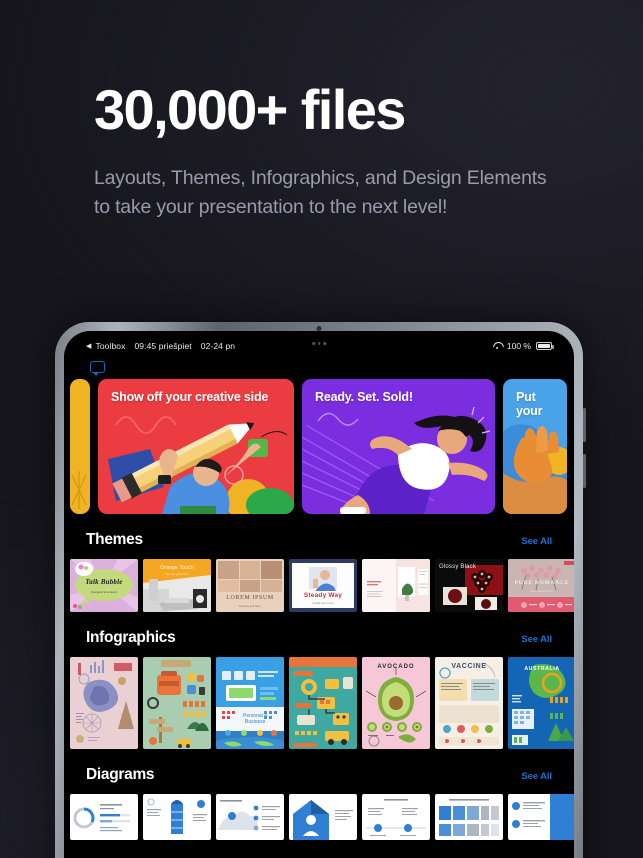 Image resolution: width=643 pixels, height=858 pixels. What do you see at coordinates (536, 639) in the screenshot?
I see `see-all-infographics-link: See All` at bounding box center [536, 639].